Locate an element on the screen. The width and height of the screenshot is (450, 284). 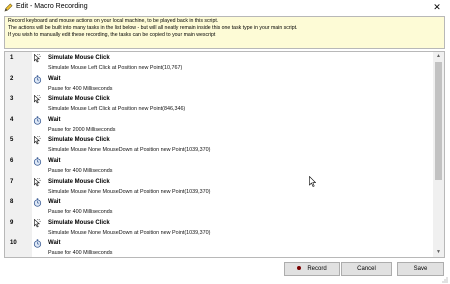
row-number: 2 is located at coordinates (12, 78).